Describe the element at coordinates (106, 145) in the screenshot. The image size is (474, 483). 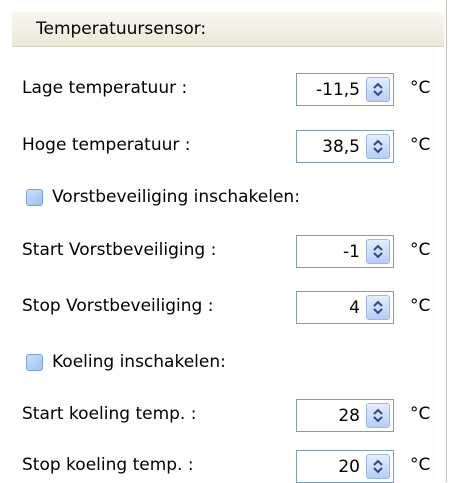
I see `high-temp-label: Hoge temperatuur :` at that location.